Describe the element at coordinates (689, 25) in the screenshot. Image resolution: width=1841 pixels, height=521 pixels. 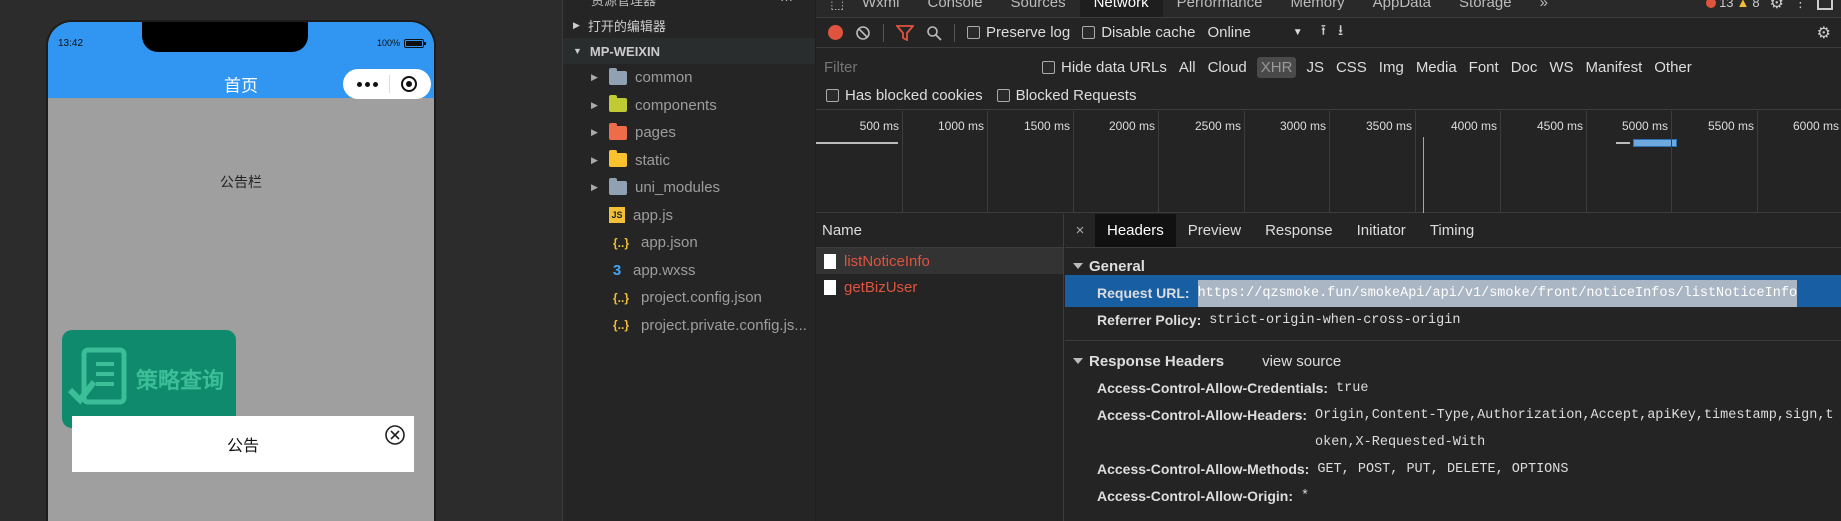
I see `open-editors-section: ▶ 打开的编辑器` at that location.